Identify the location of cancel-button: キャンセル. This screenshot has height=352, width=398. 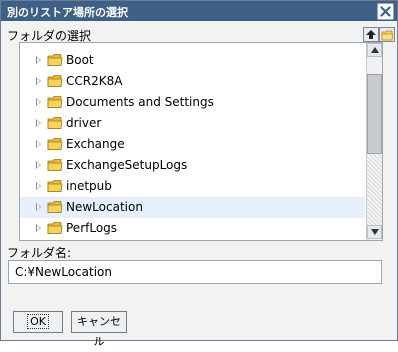
(99, 329).